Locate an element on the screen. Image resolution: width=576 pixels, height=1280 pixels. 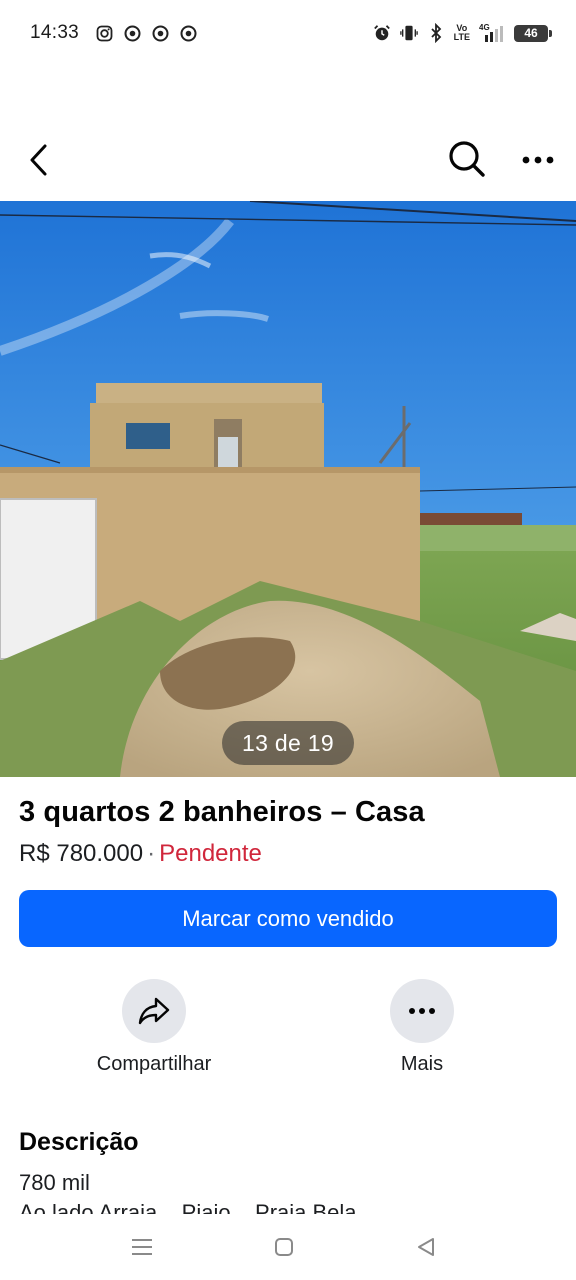
description-heading: Descrição is located at coordinates (79, 1142).